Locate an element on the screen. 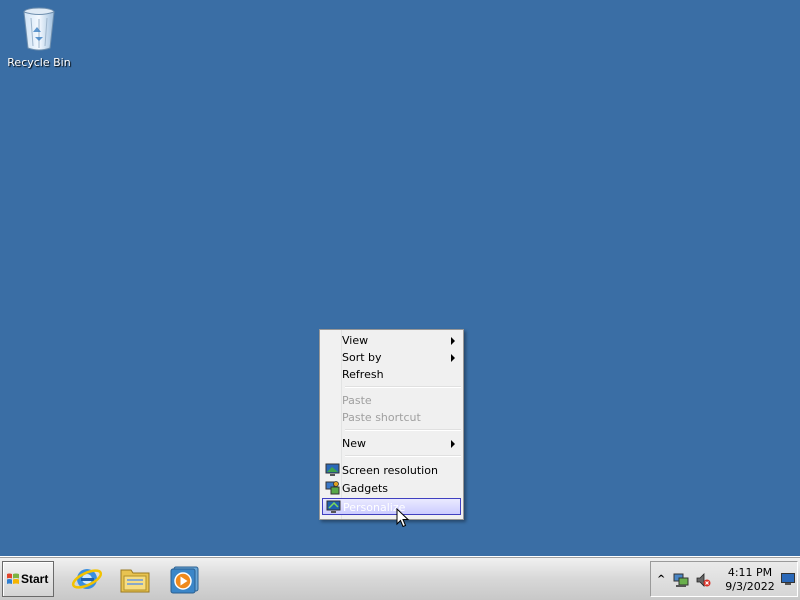  mouse-cursor-icon is located at coordinates (403, 518).